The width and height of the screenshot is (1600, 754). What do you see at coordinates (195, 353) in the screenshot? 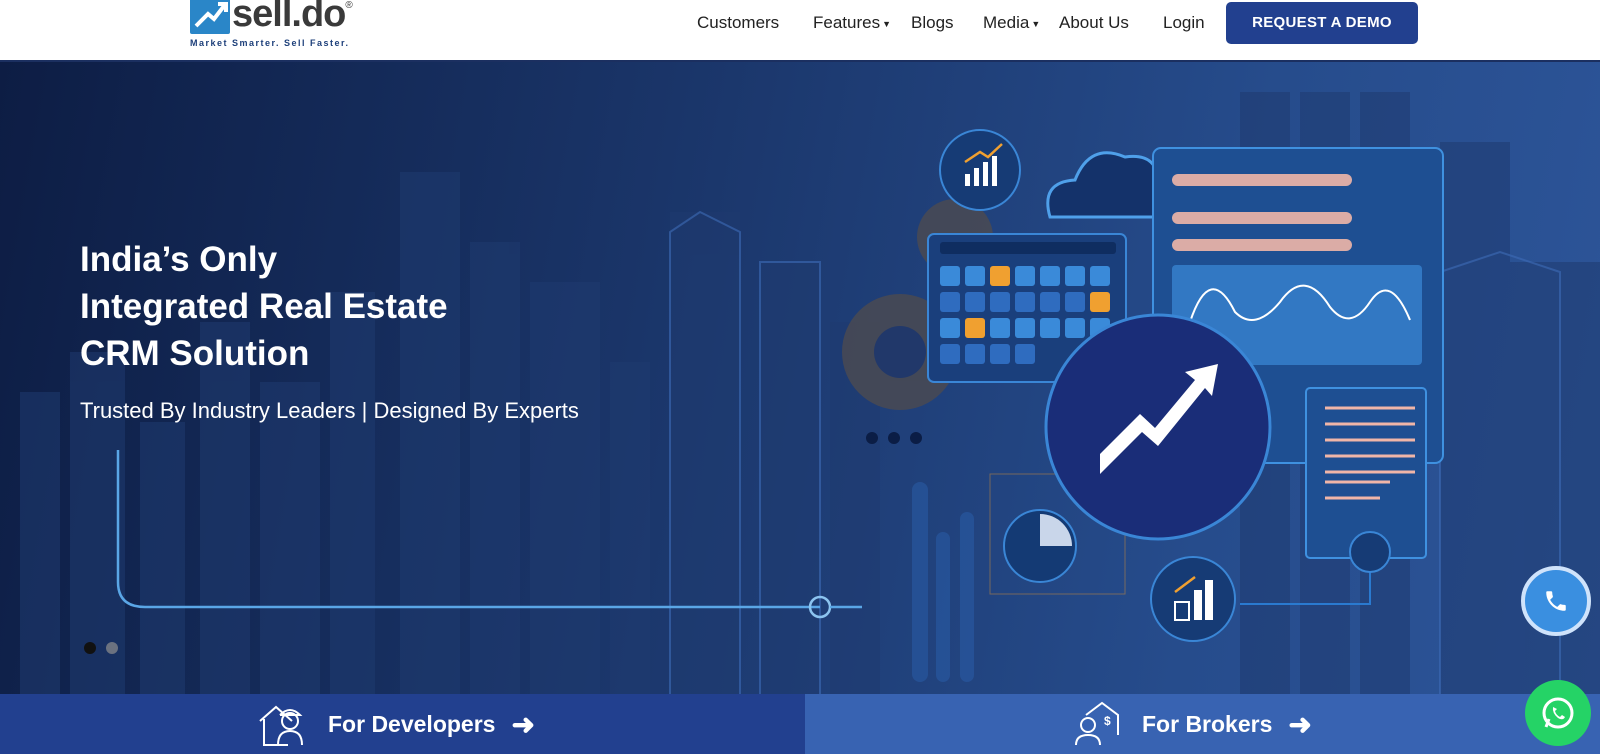
I see `hero-title-line-3: CRM Solution` at bounding box center [195, 353].